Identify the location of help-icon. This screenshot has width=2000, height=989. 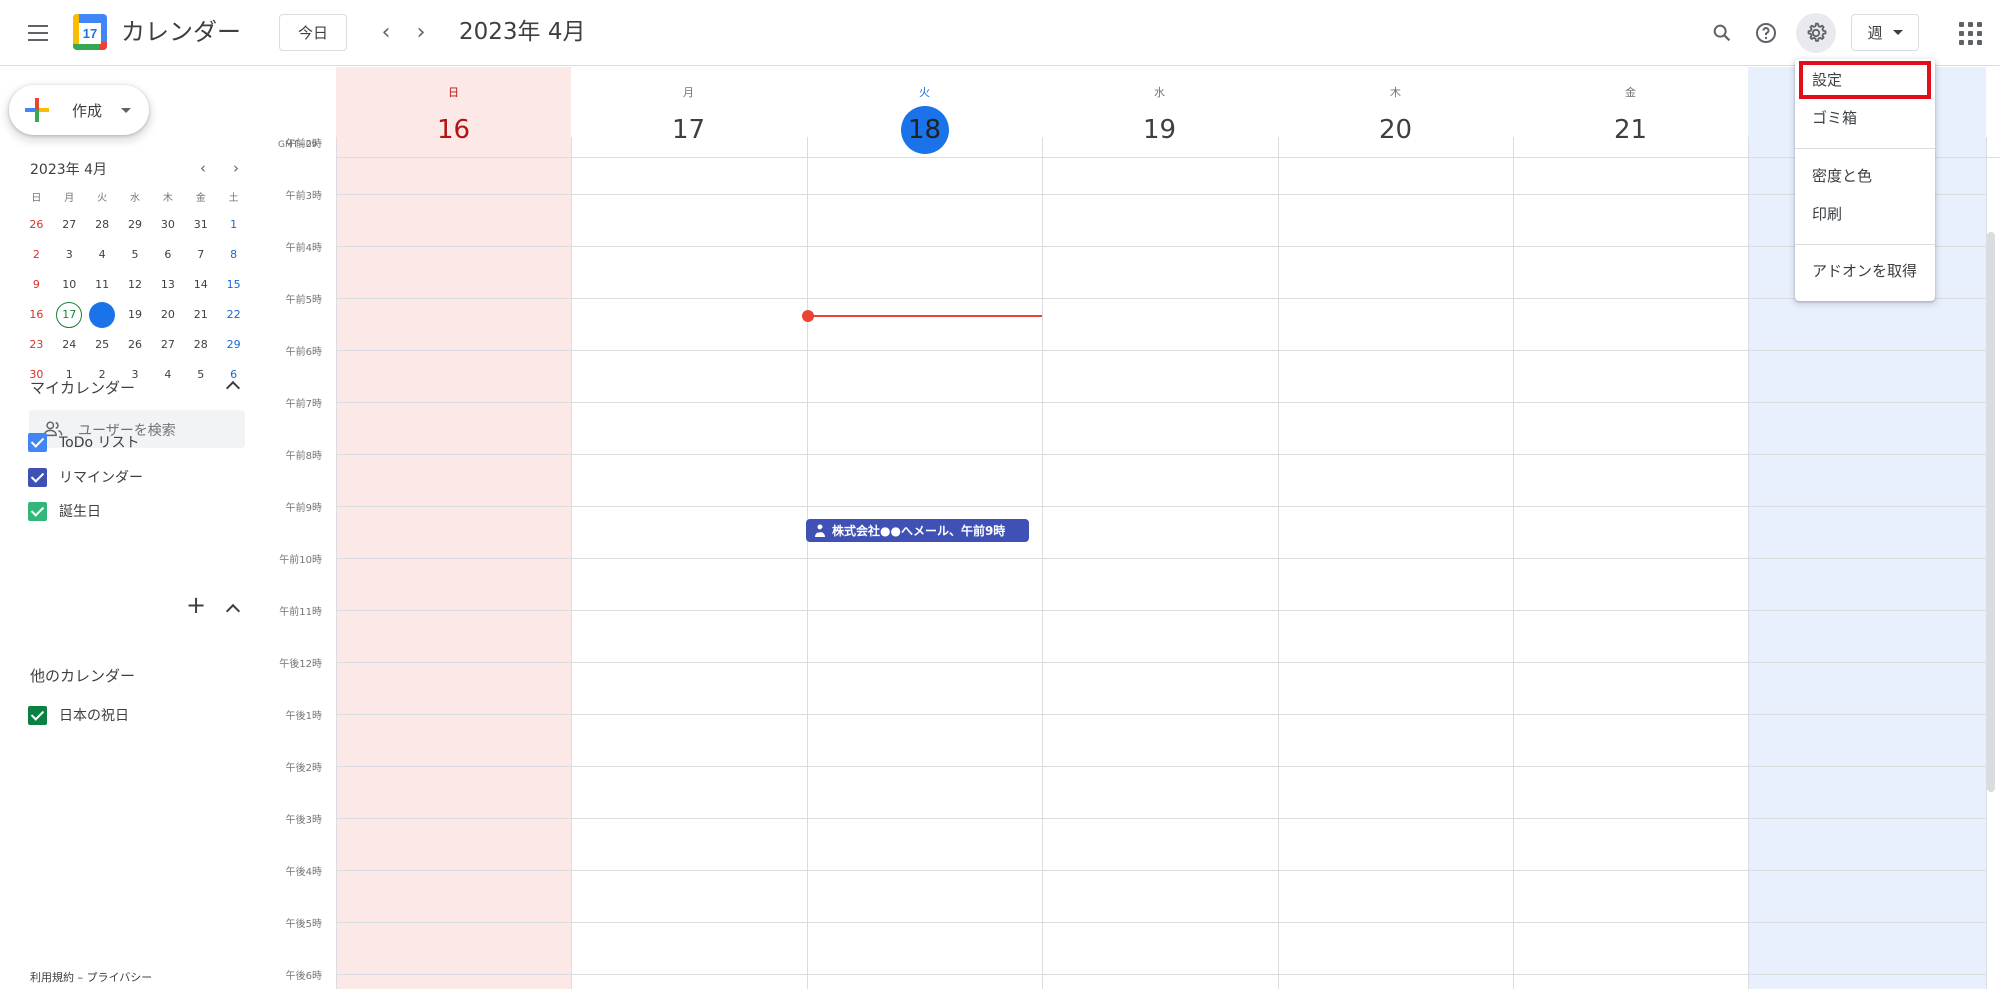
(1766, 33).